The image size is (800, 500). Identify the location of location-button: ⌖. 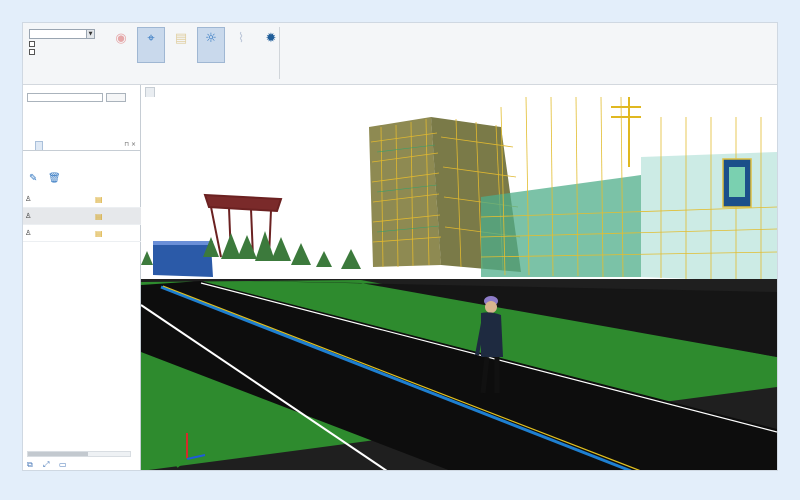
(151, 45).